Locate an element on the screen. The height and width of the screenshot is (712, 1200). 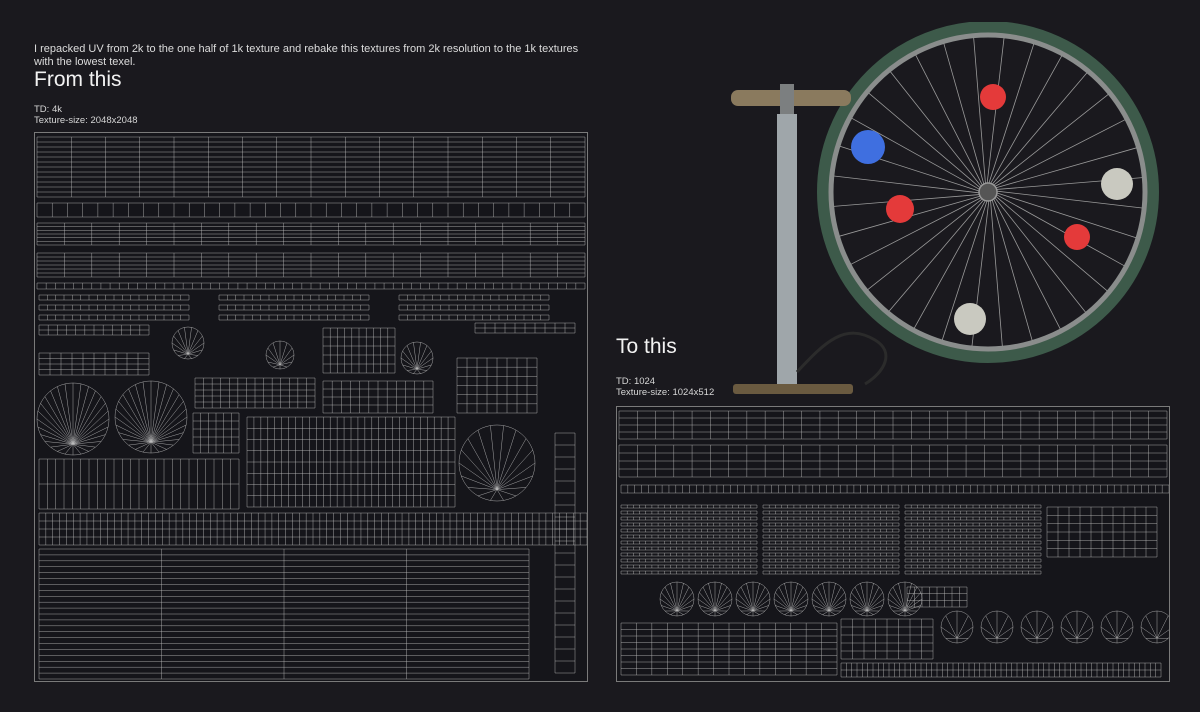
pump-barrel is located at coordinates (787, 250).